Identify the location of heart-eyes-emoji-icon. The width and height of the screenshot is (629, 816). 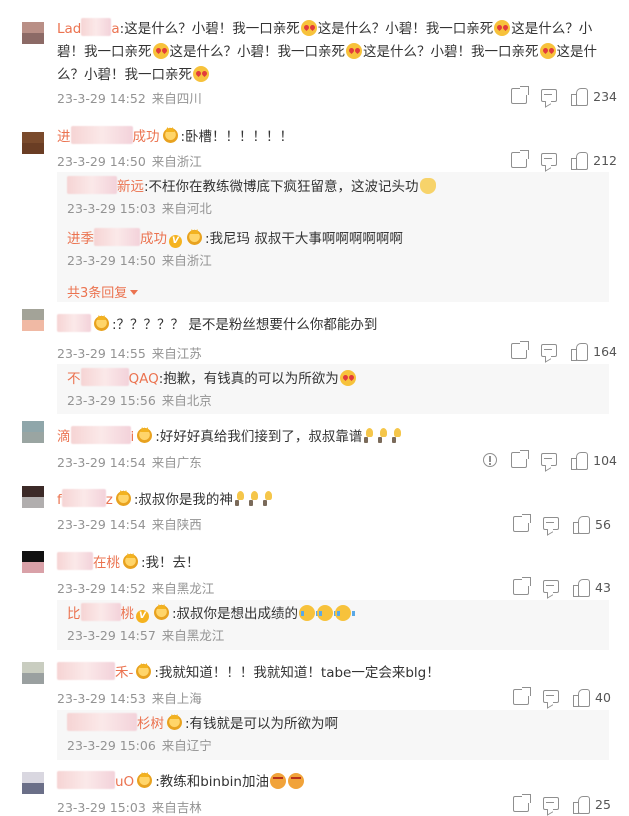
(502, 28).